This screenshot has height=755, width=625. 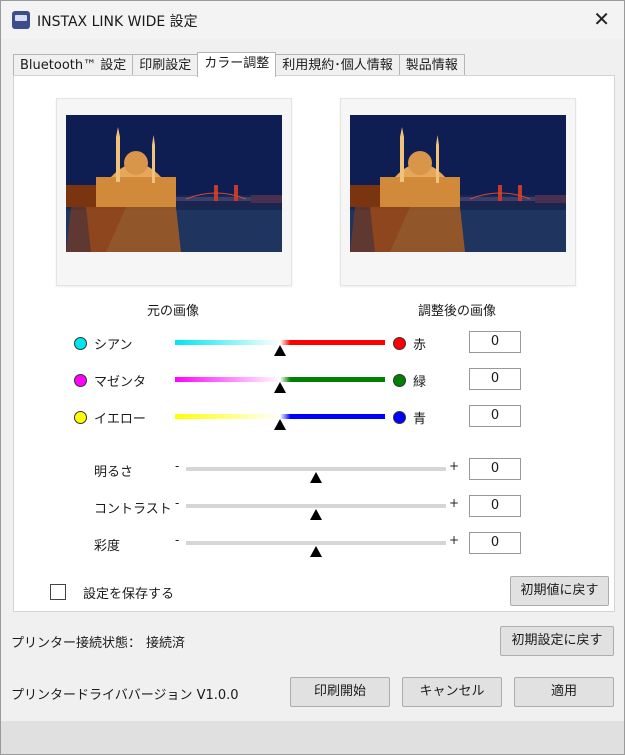 What do you see at coordinates (21, 20) in the screenshot?
I see `app-printer-icon` at bounding box center [21, 20].